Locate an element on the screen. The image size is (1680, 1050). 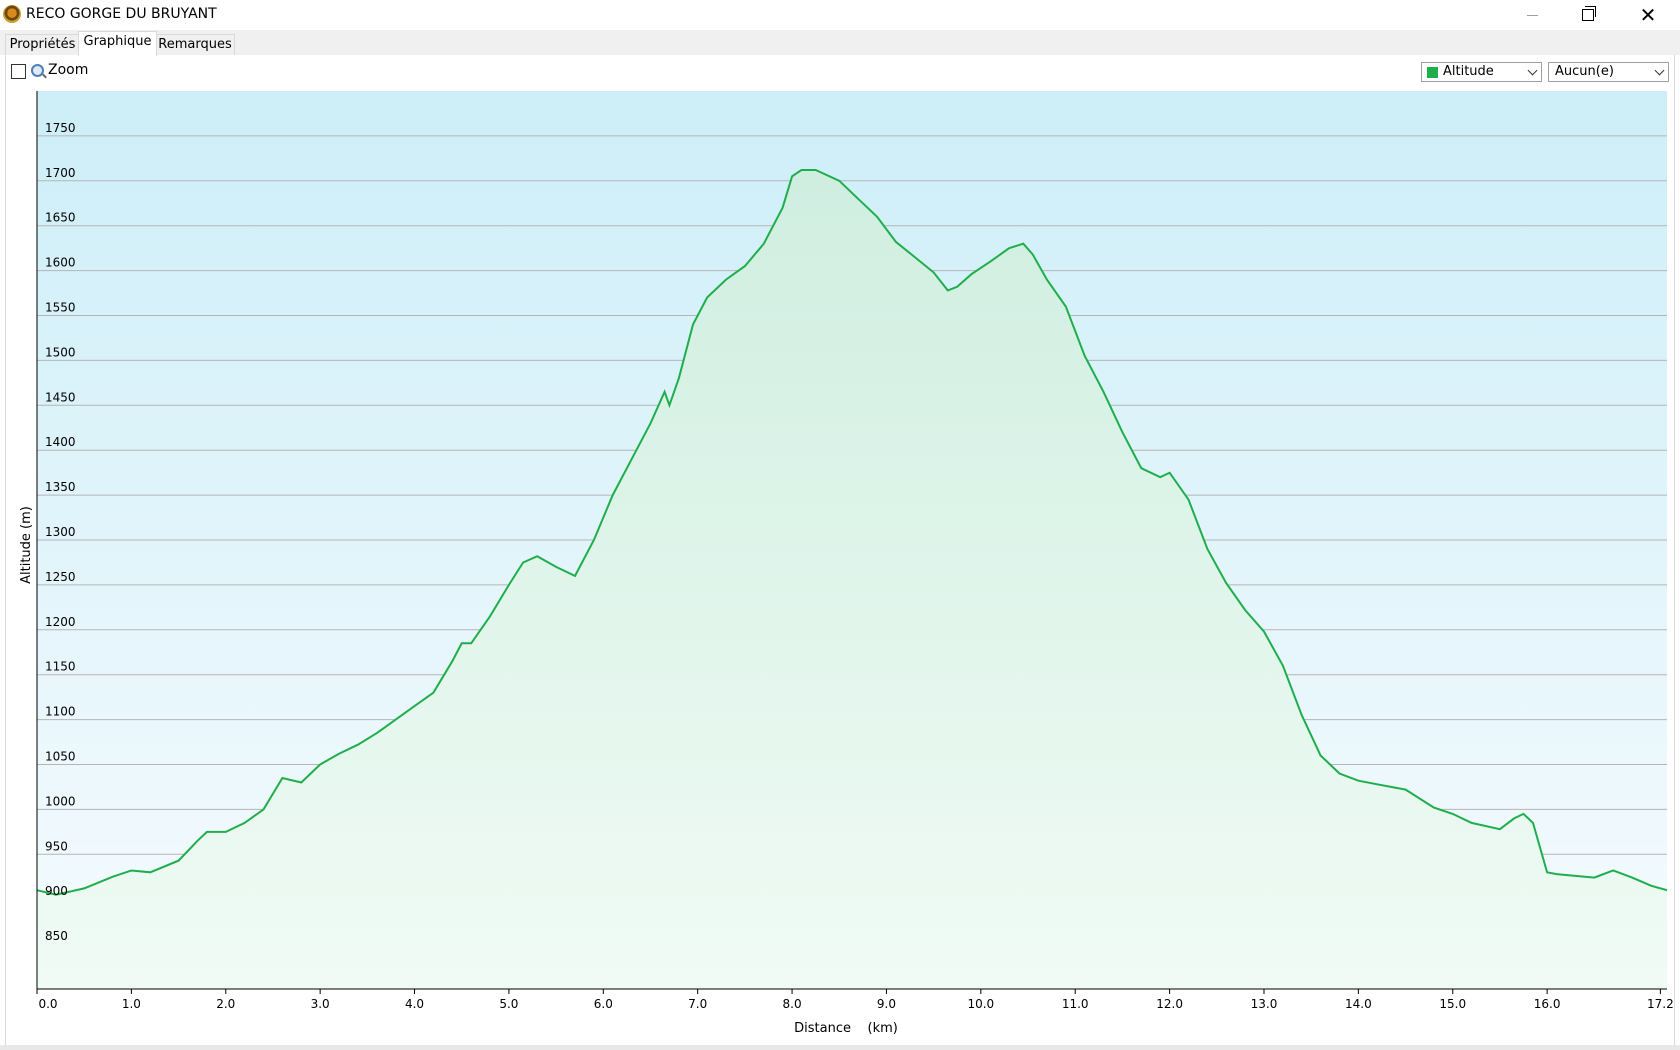
x-axis-label: Distance (km) is located at coordinates (846, 1028).